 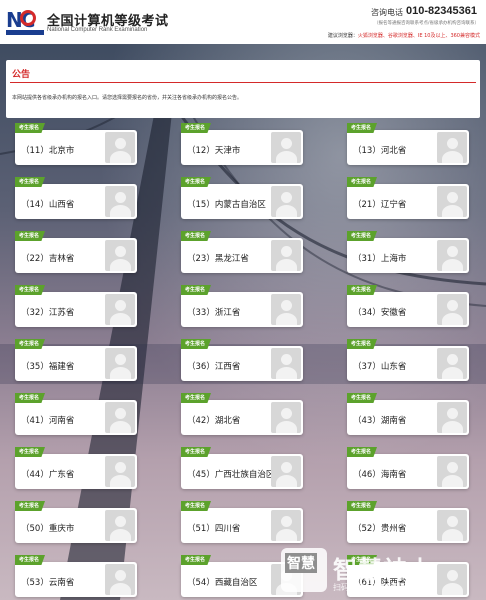 I want to click on province-card: 考生报名 （22）吉林省, so click(x=76, y=252).